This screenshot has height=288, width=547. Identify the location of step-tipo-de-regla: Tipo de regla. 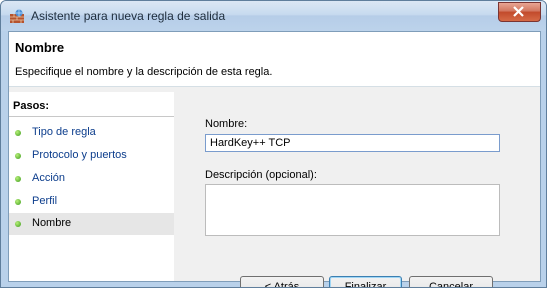
(91, 133).